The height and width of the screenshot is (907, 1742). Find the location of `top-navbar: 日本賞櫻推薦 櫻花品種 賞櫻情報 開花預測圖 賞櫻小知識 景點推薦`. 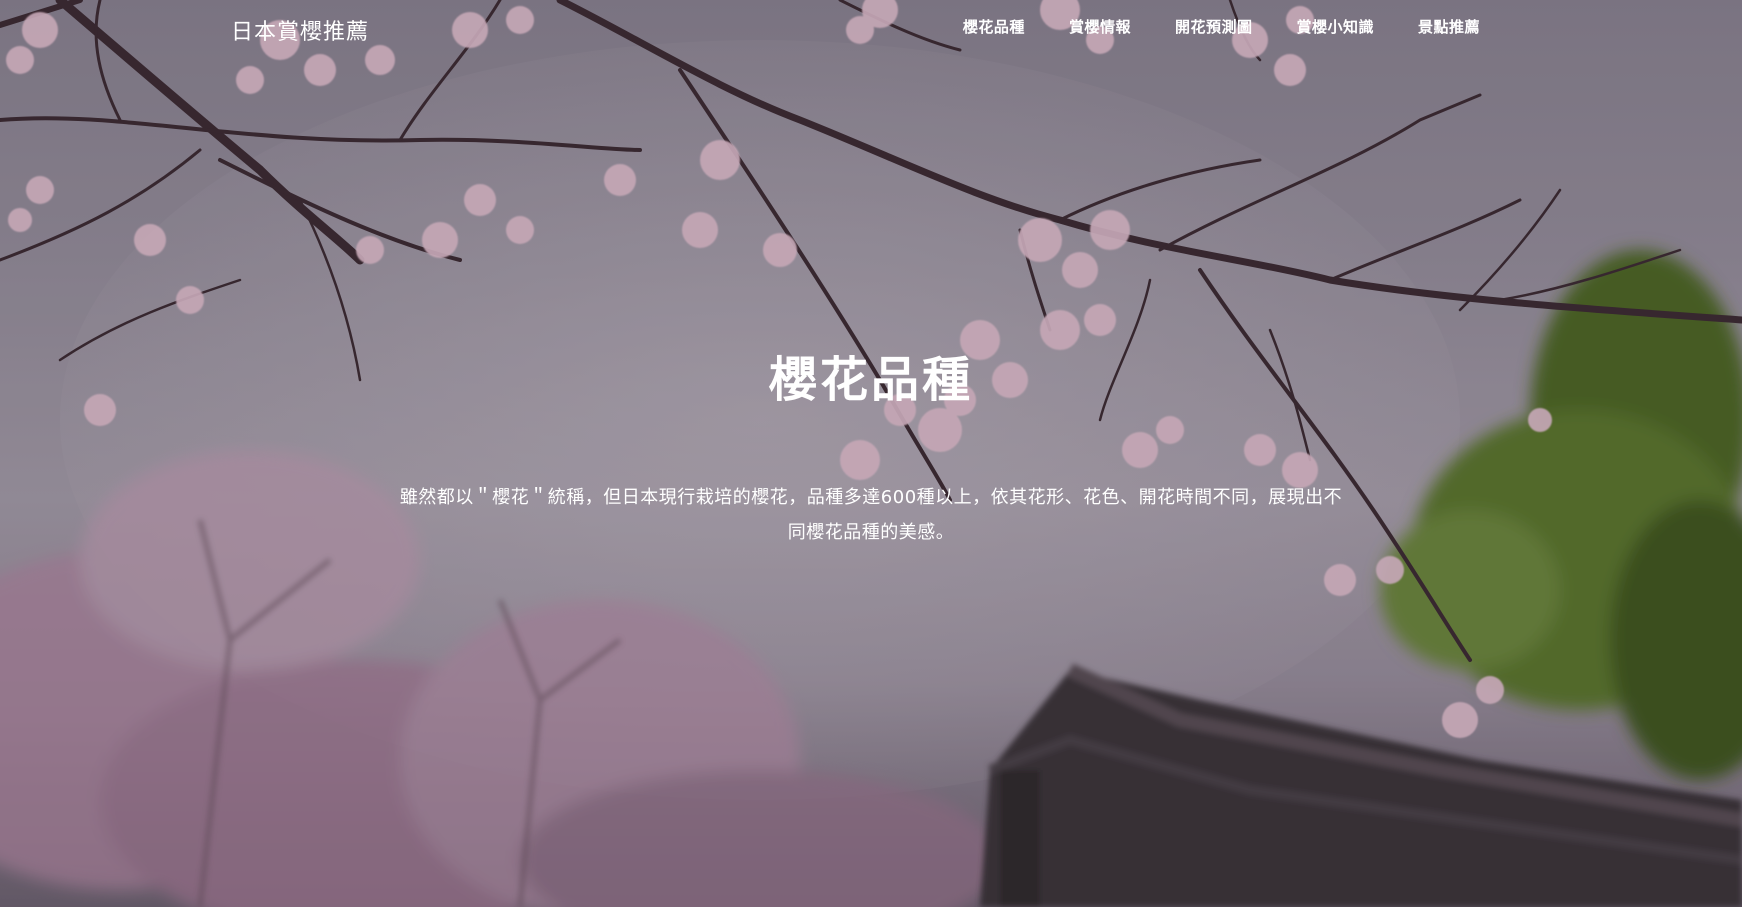

top-navbar: 日本賞櫻推薦 櫻花品種 賞櫻情報 開花預測圖 賞櫻小知識 景點推薦 is located at coordinates (871, 30).